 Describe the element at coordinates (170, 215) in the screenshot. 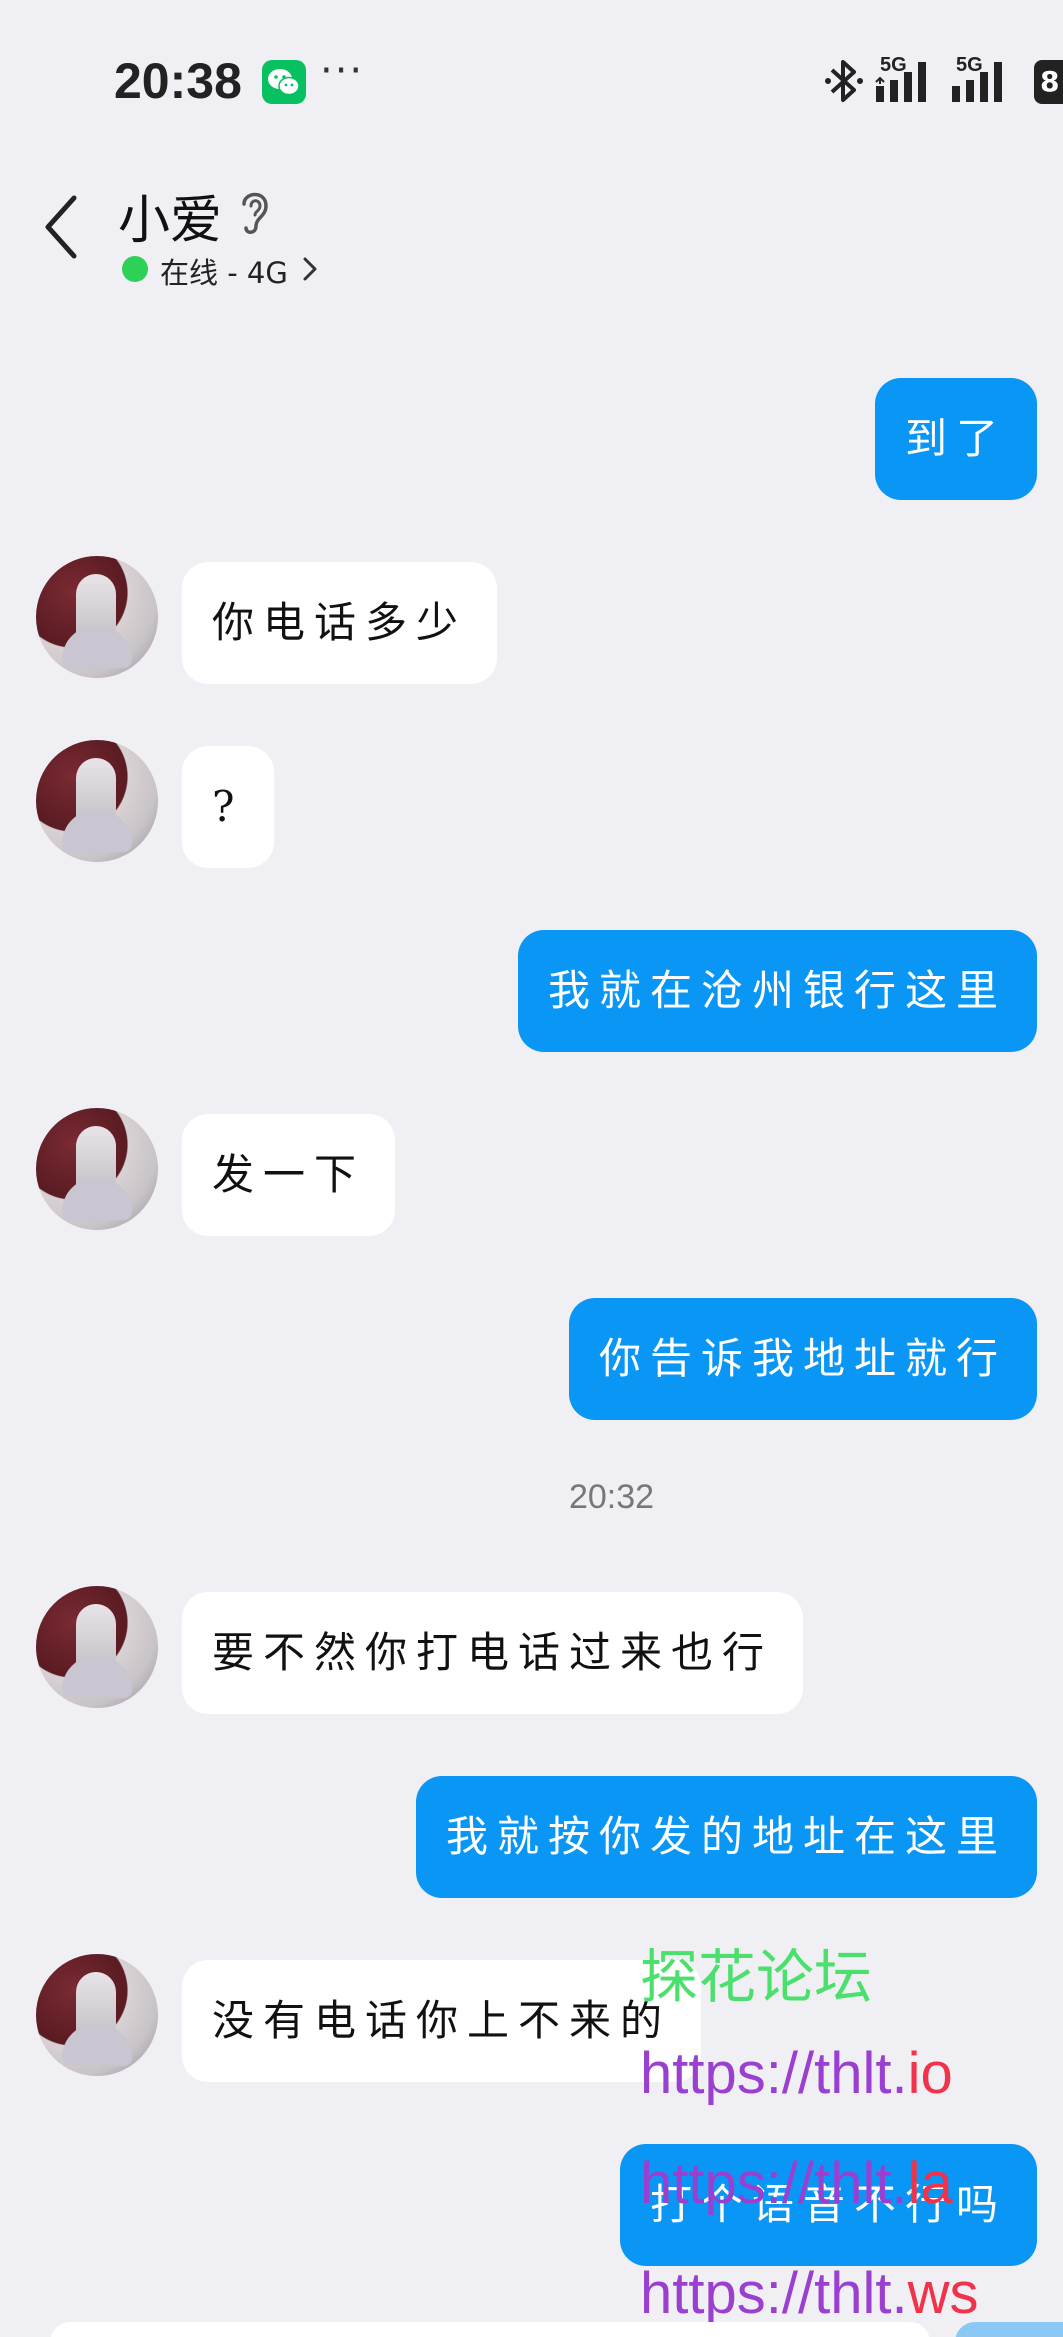

I see `contact-name: 小爱` at that location.